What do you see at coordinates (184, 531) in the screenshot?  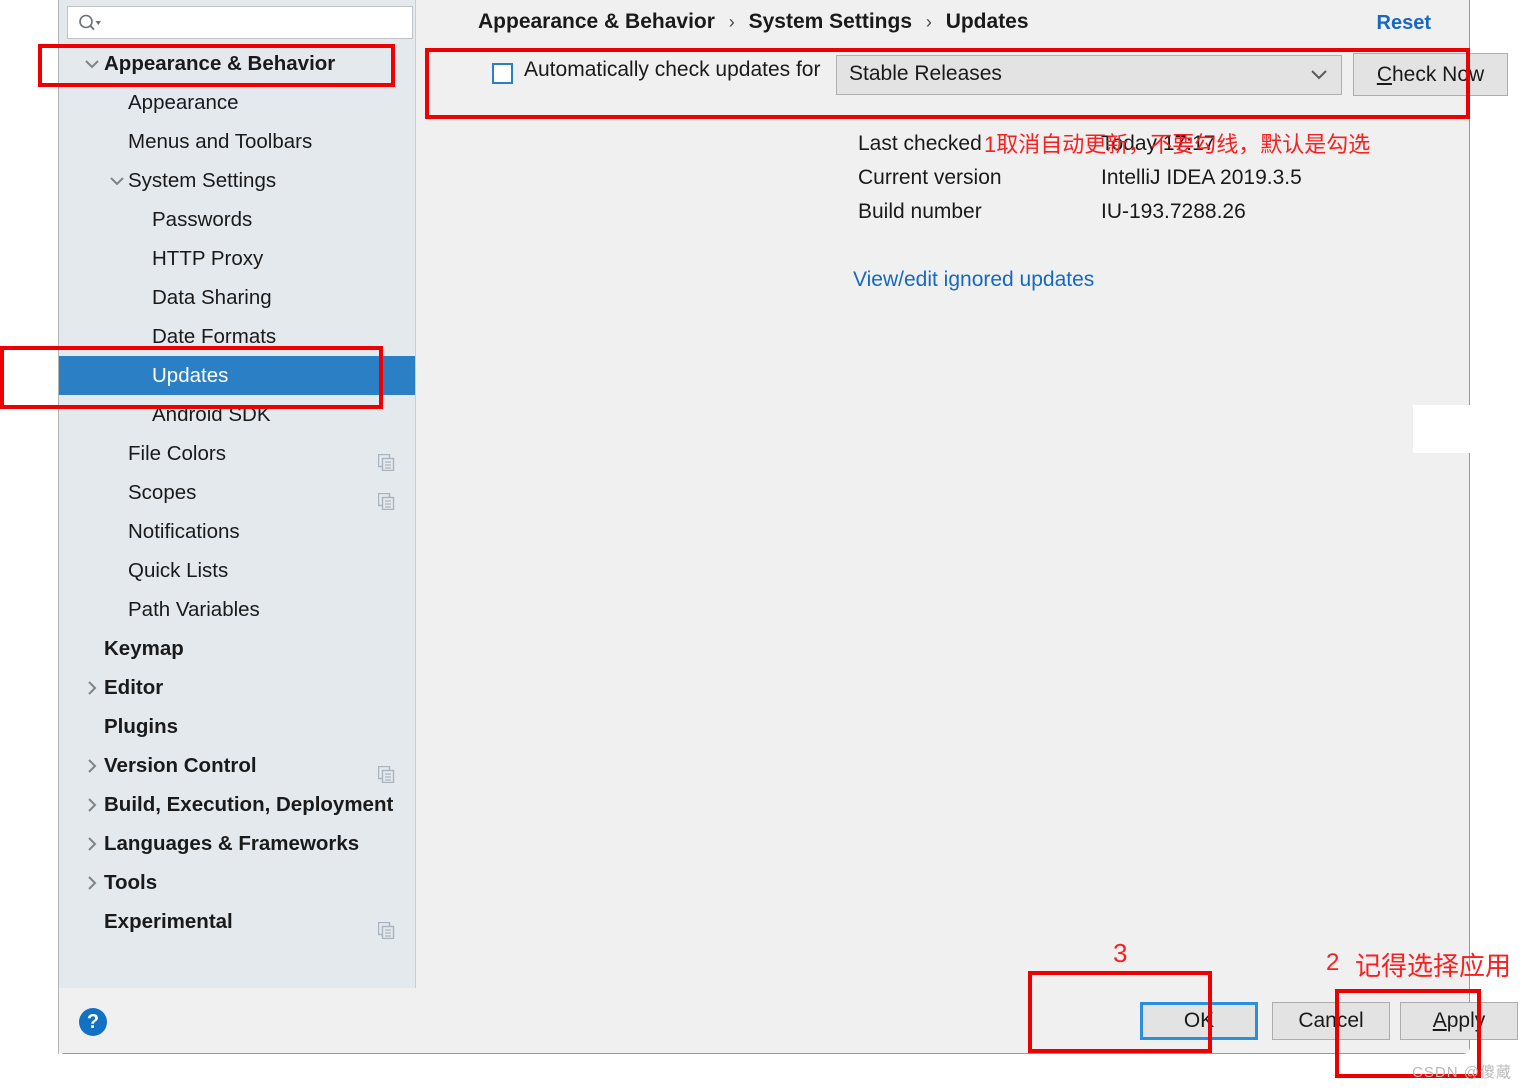 I see `sidebar-item-label: Notifications` at bounding box center [184, 531].